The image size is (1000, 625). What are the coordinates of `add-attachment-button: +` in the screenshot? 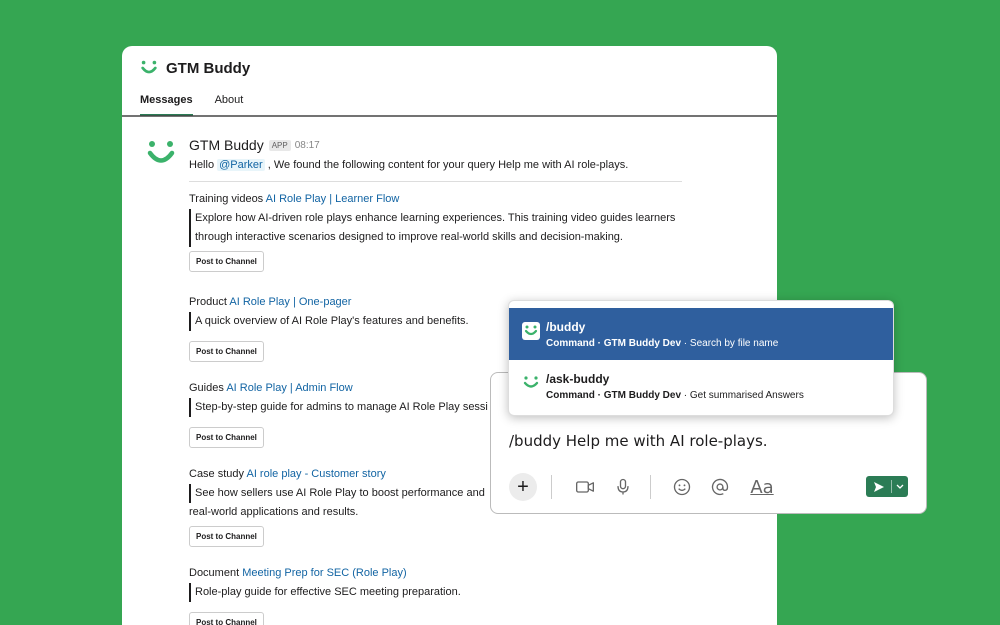 It's located at (523, 487).